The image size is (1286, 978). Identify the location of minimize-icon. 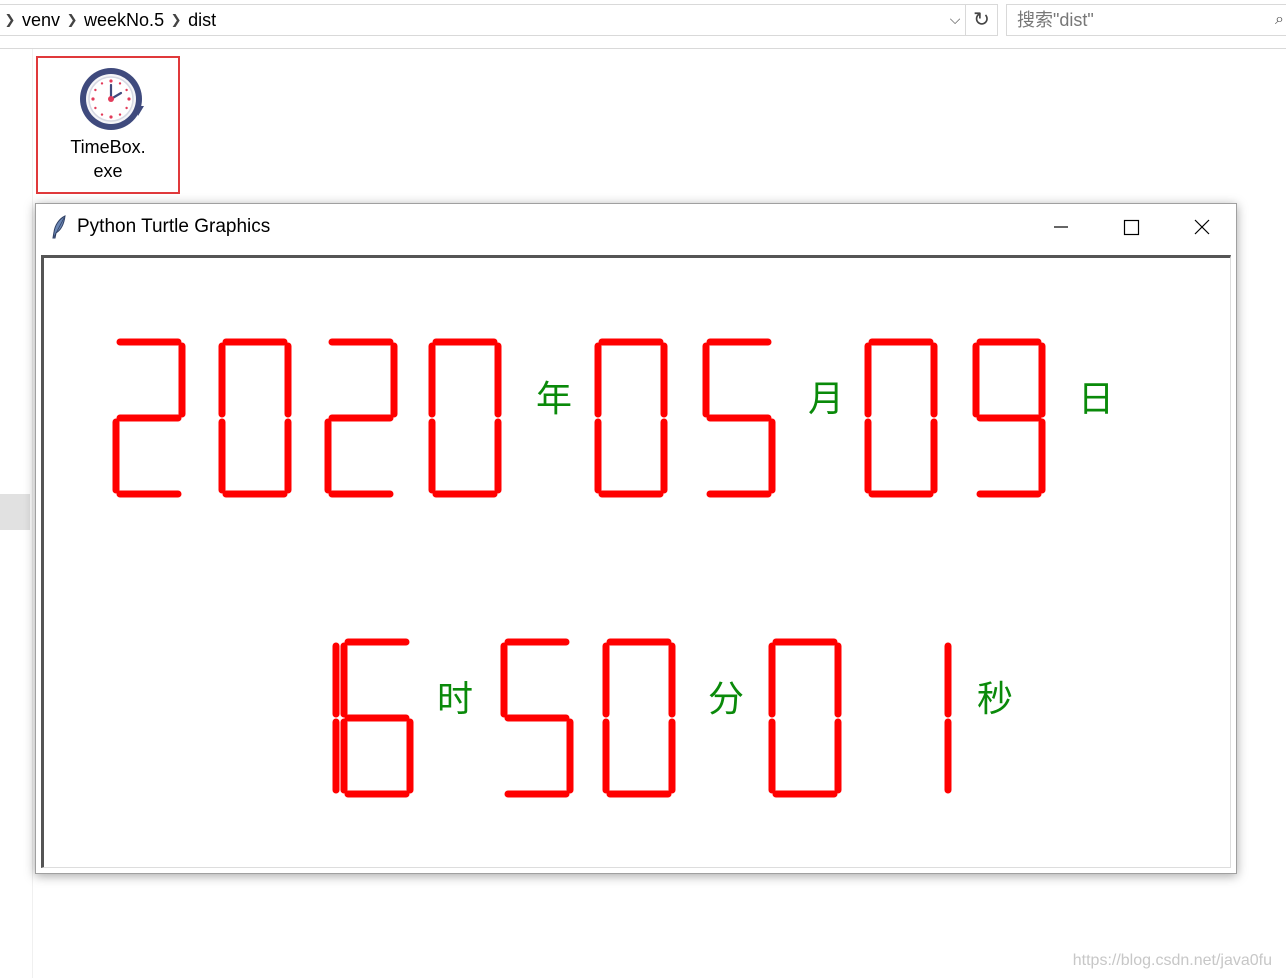
(1061, 227).